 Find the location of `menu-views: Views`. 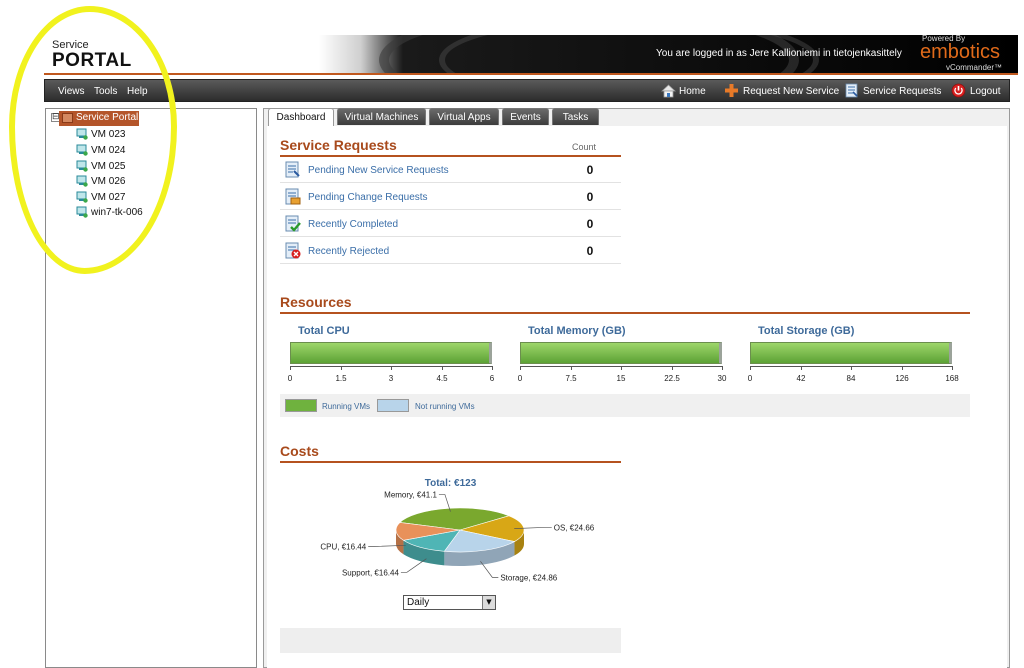

menu-views: Views is located at coordinates (71, 91).